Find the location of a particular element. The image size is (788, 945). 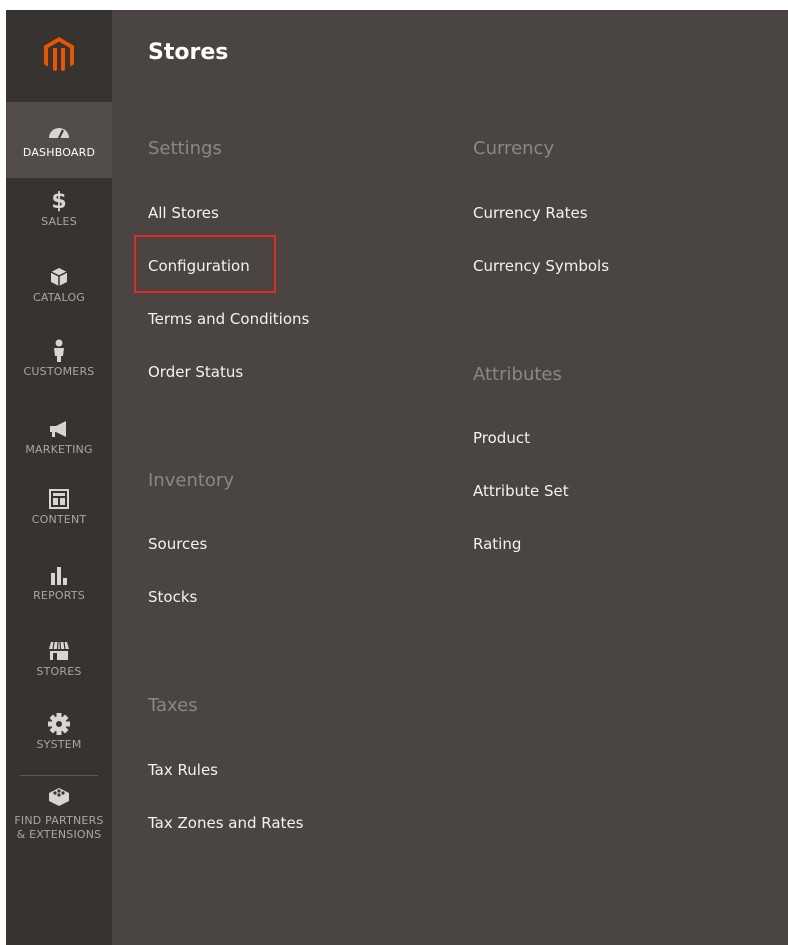

sidebar-item-system: SYSTEM is located at coordinates (59, 732).